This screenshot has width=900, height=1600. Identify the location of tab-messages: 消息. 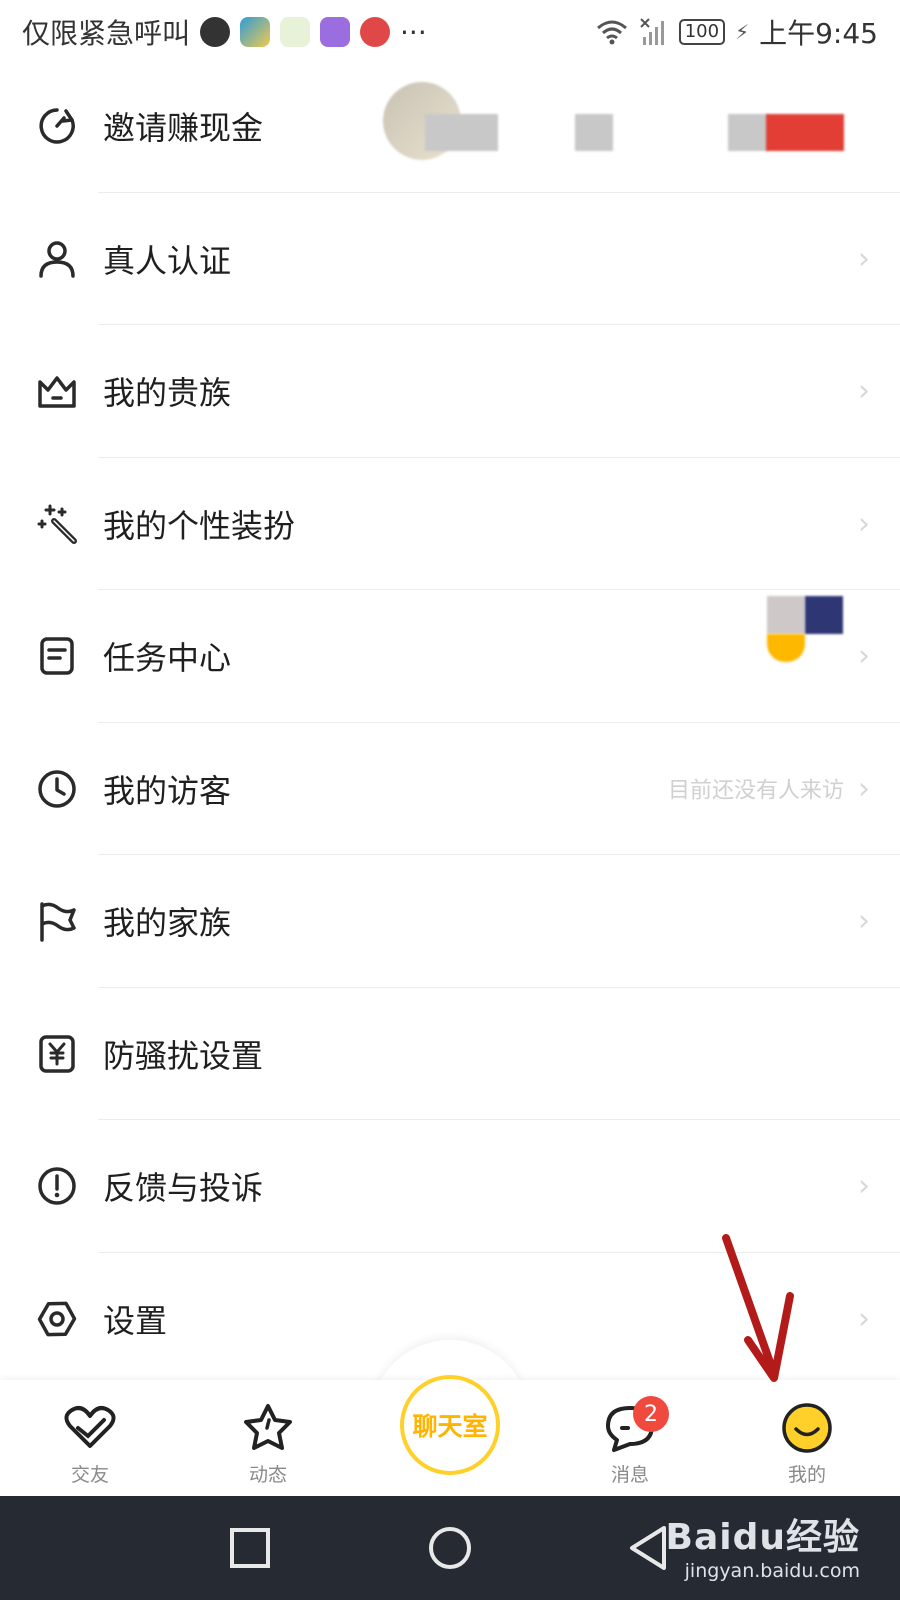
(630, 1442).